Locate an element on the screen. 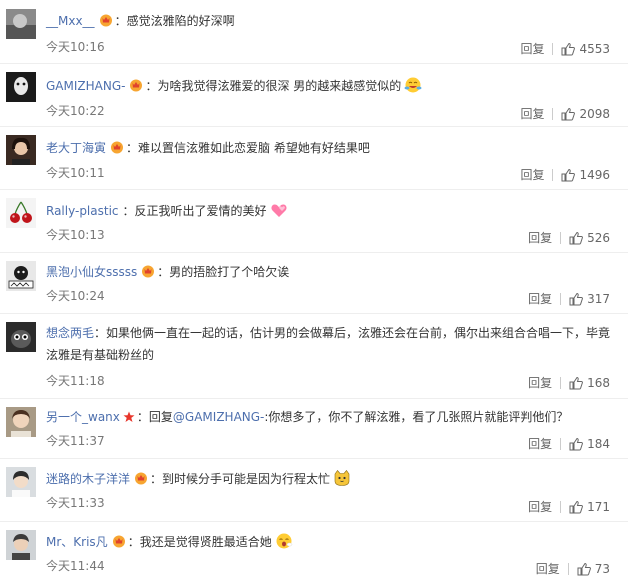 This screenshot has width=628, height=577. comment-item: Rally-plastic ：反正我听出了爱情的美好 今天10:13 回复 526 is located at coordinates (314, 221).